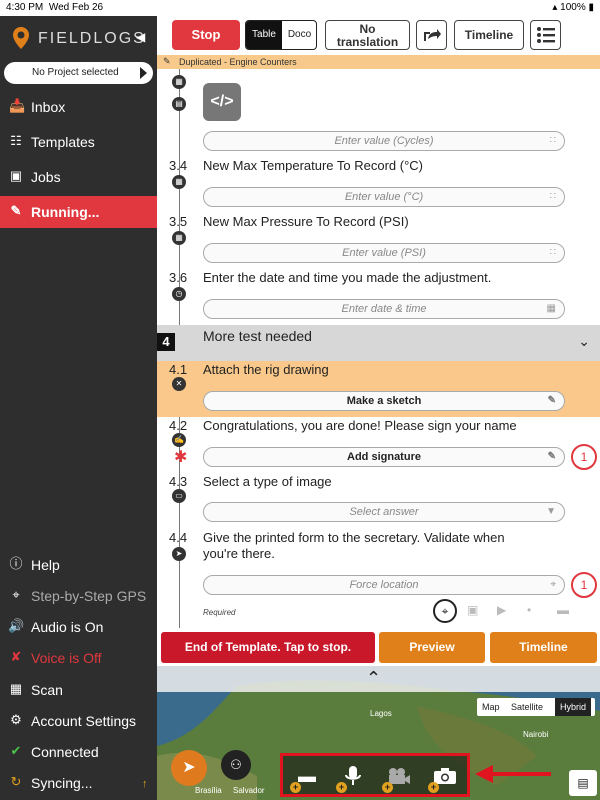 Image resolution: width=600 pixels, height=800 pixels. I want to click on add-photo-button: +, so click(445, 777).